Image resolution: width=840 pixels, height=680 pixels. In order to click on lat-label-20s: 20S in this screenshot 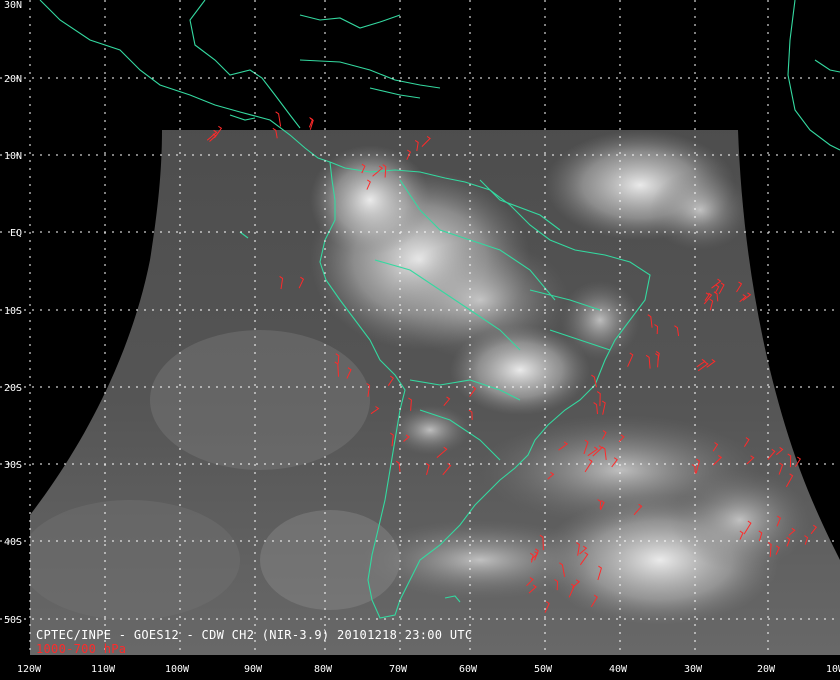, I will do `click(13, 388)`.